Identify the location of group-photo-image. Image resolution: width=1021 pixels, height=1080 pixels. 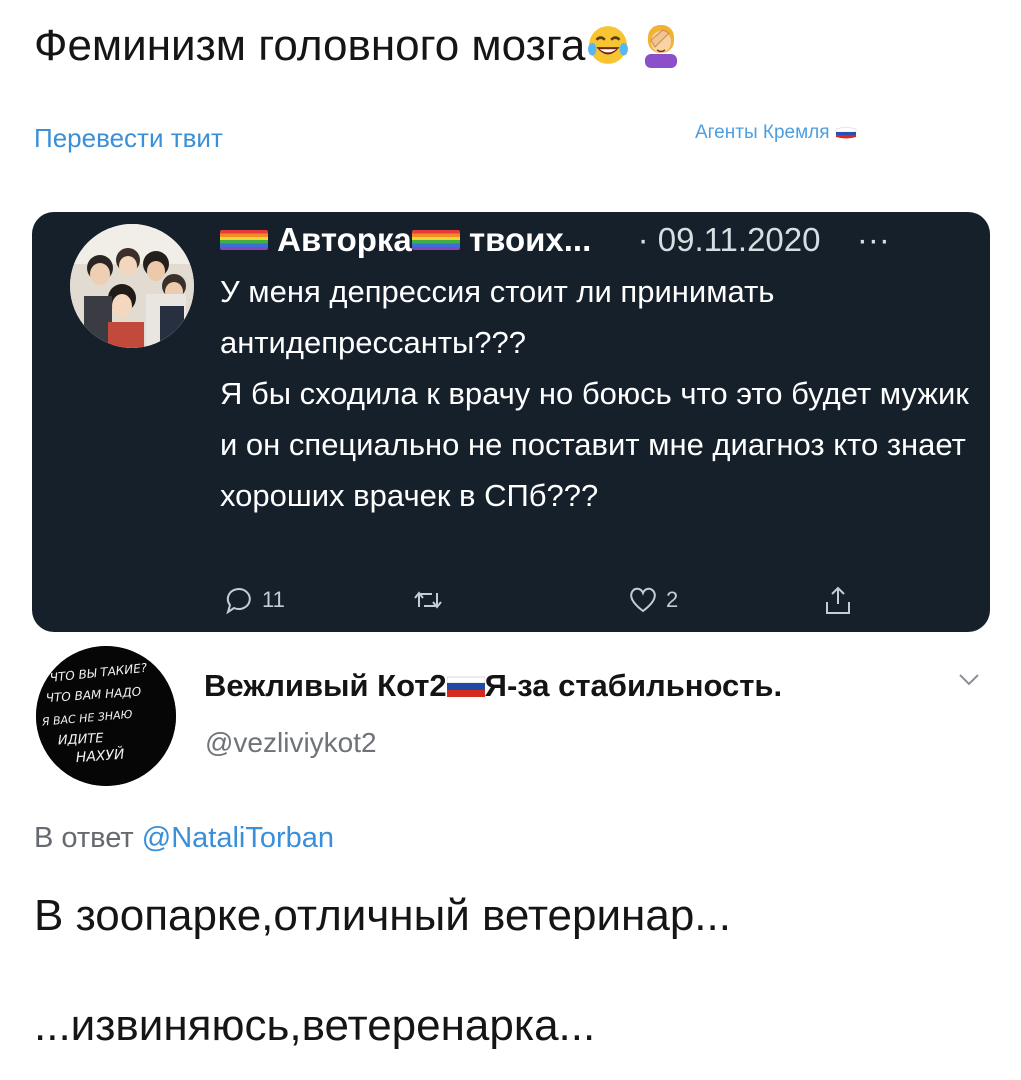
(132, 286).